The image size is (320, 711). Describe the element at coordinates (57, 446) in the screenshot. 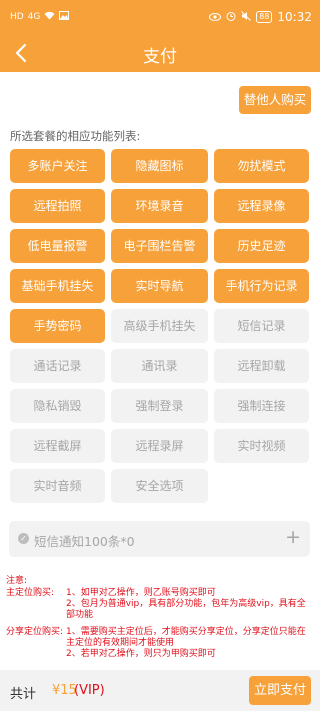

I see `feature-button: 远程截屏` at that location.